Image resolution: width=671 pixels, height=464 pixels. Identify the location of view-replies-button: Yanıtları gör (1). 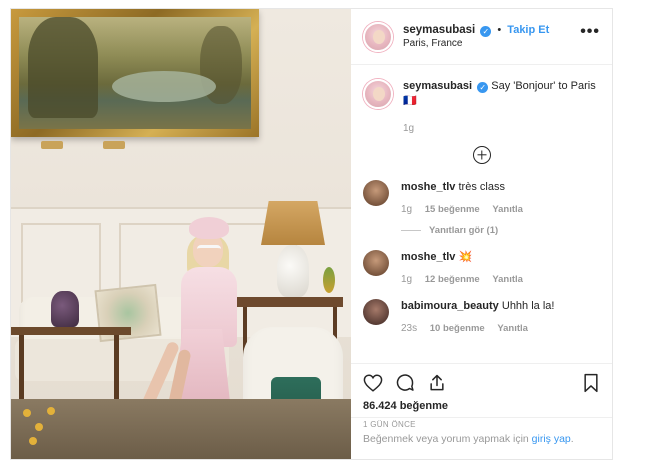
(467, 230).